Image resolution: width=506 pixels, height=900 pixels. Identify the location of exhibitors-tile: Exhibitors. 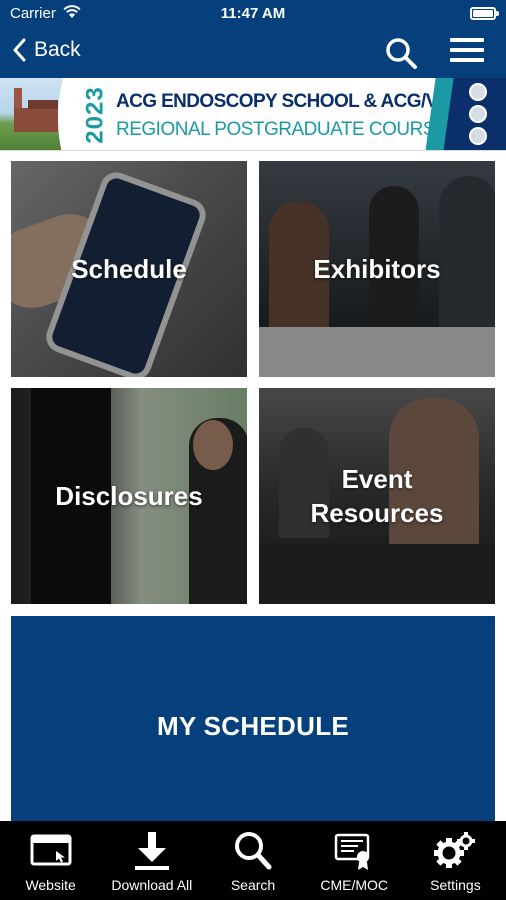
(377, 269).